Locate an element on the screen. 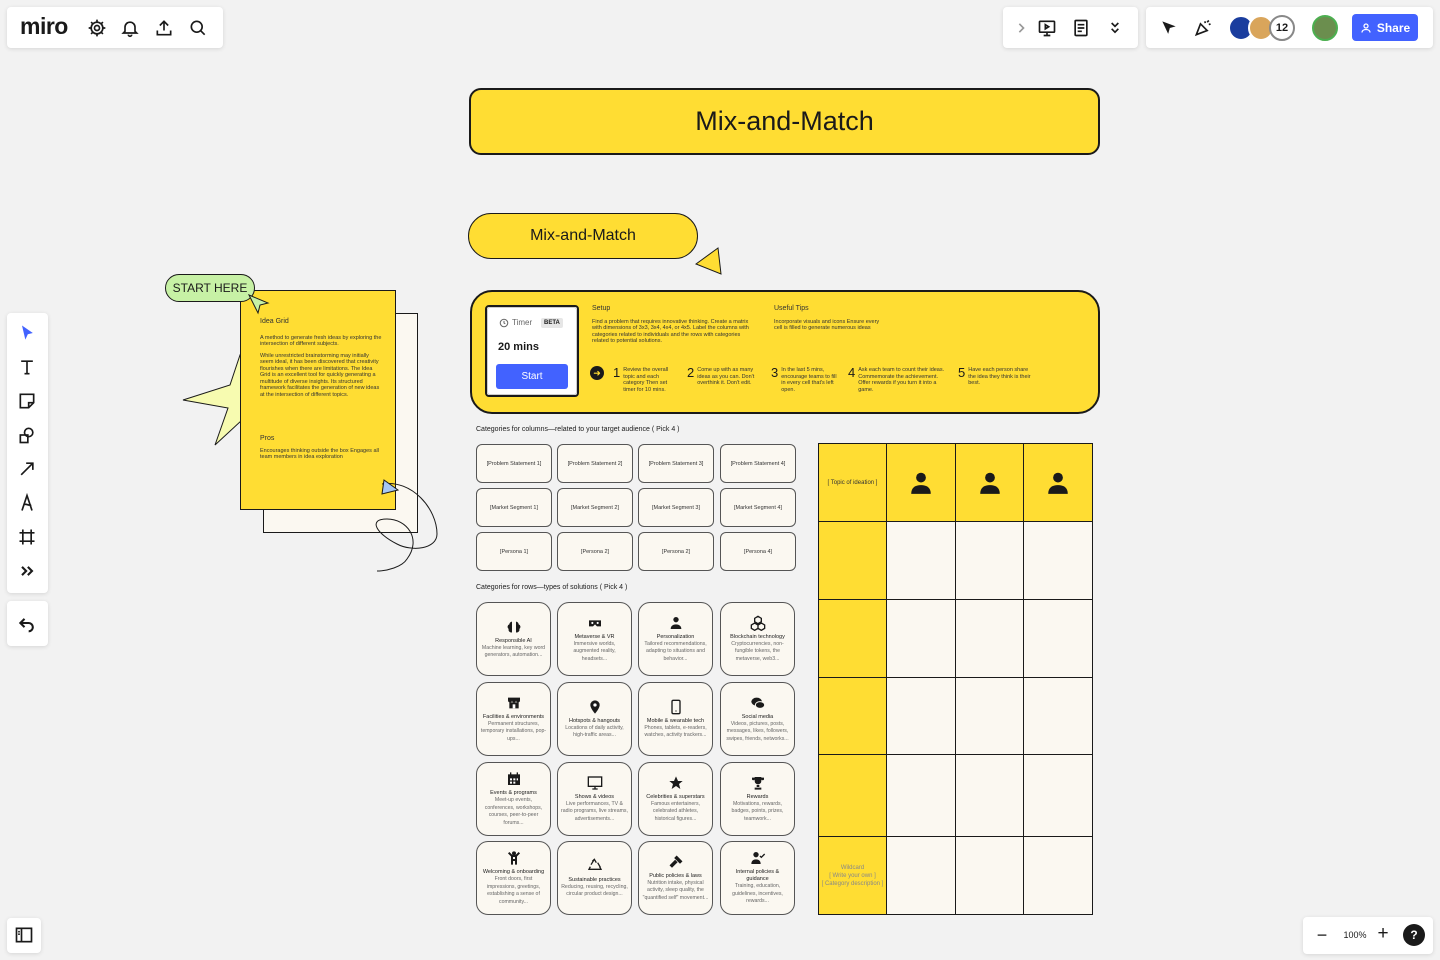 The height and width of the screenshot is (960, 1440). cursor-arrow-icon is located at coordinates (1169, 28).